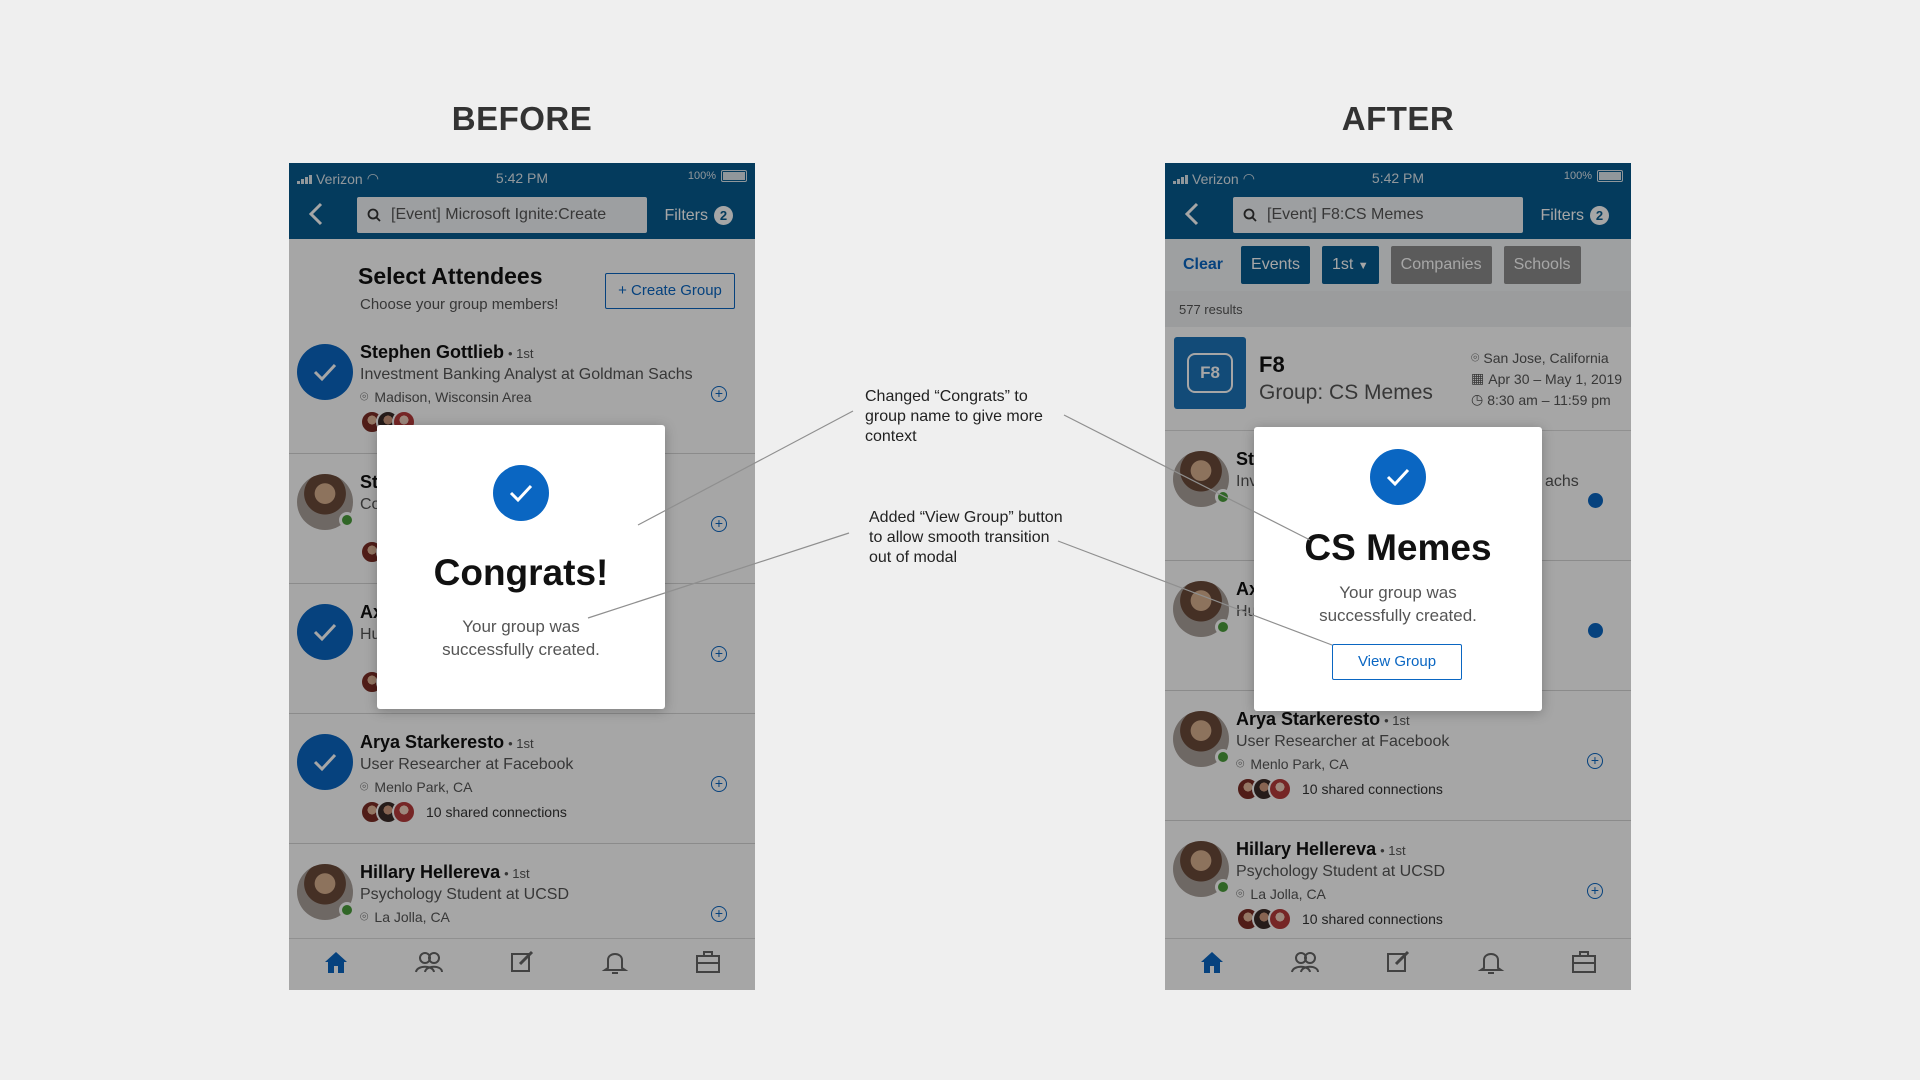 The width and height of the screenshot is (1920, 1080). I want to click on after-heading: AFTER, so click(1398, 118).